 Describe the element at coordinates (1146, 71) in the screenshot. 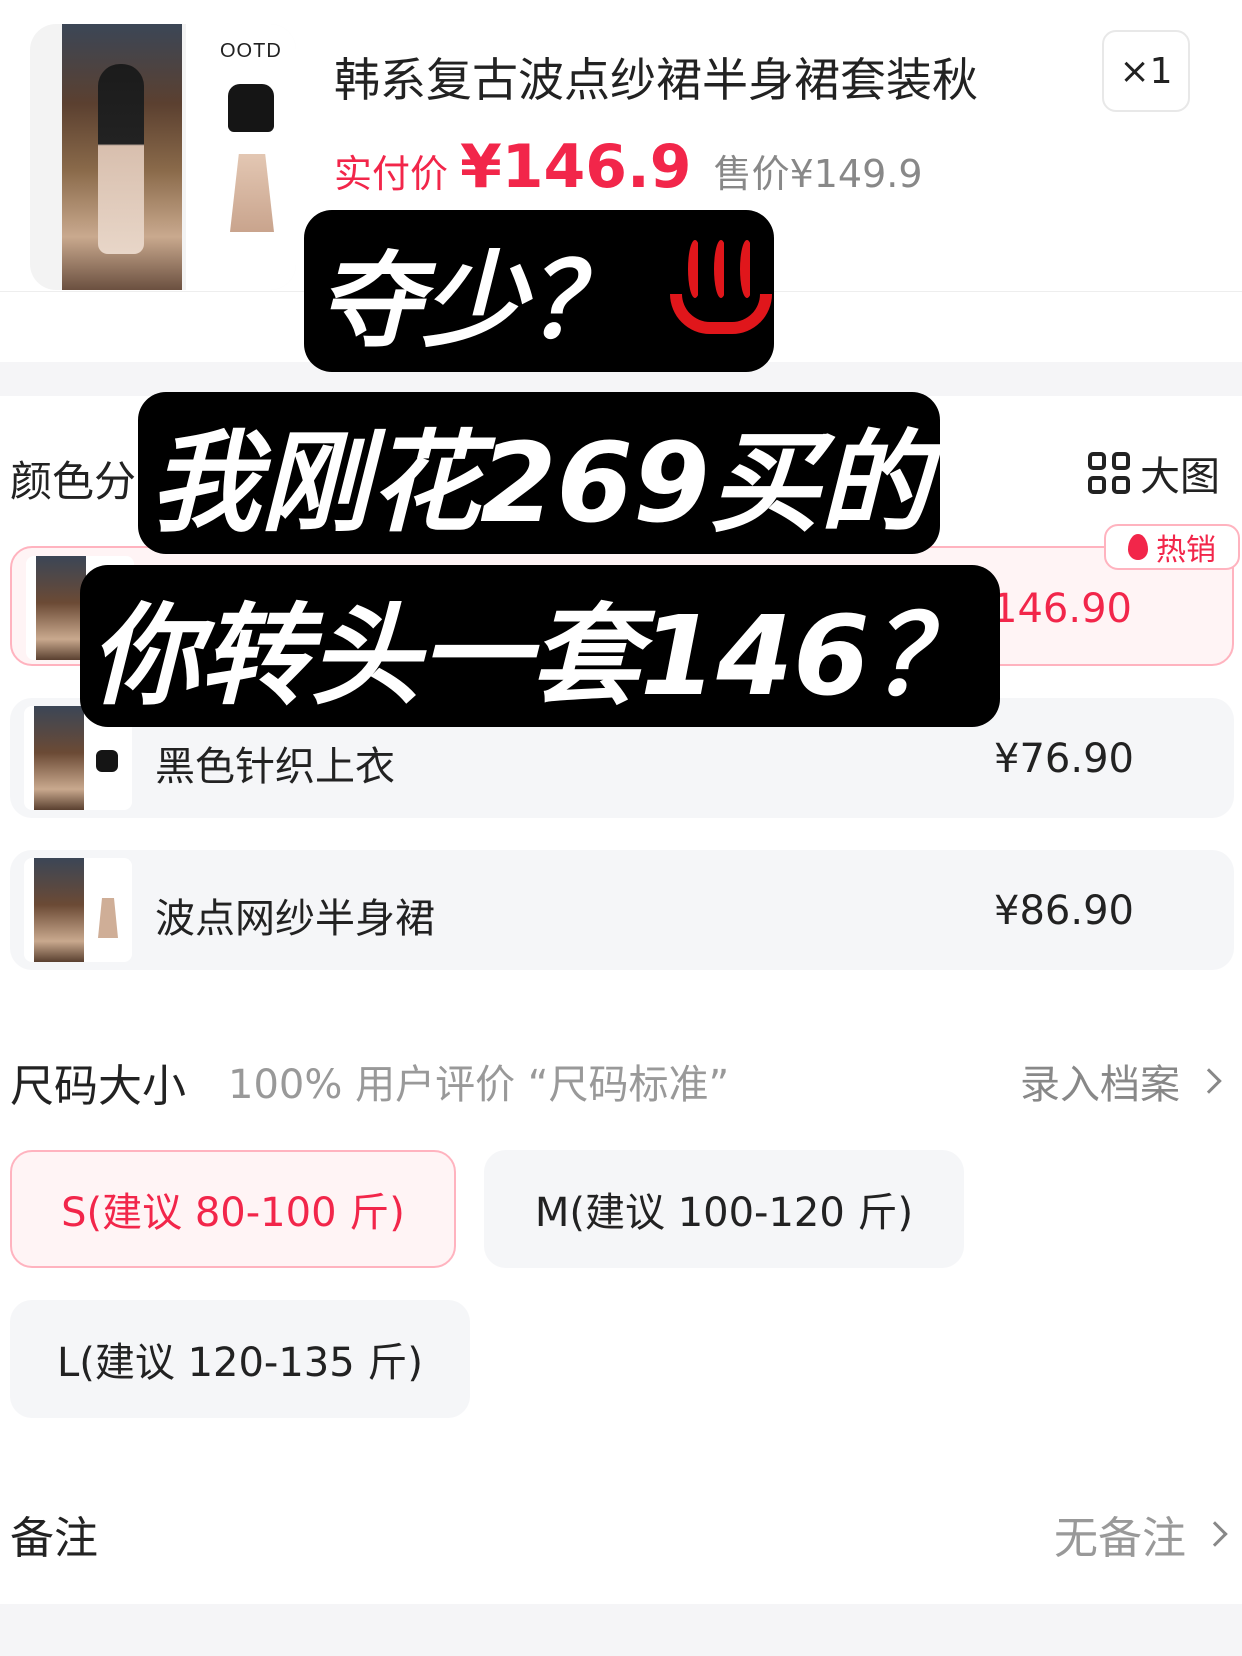

I see `quantity-box: ×1` at that location.